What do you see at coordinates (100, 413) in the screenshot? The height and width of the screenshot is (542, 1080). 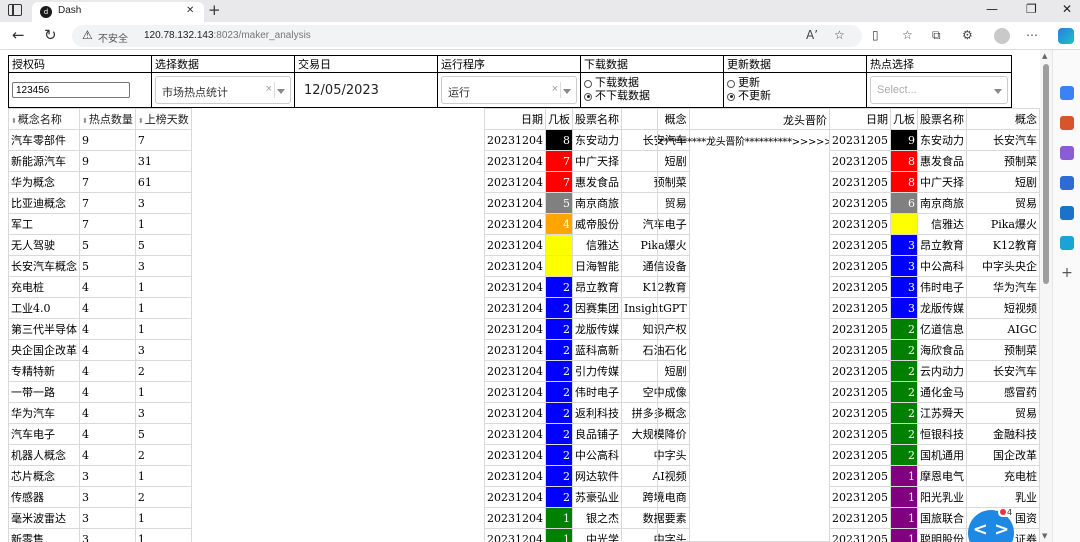 I see `table-row: 华为汽车 4 3` at bounding box center [100, 413].